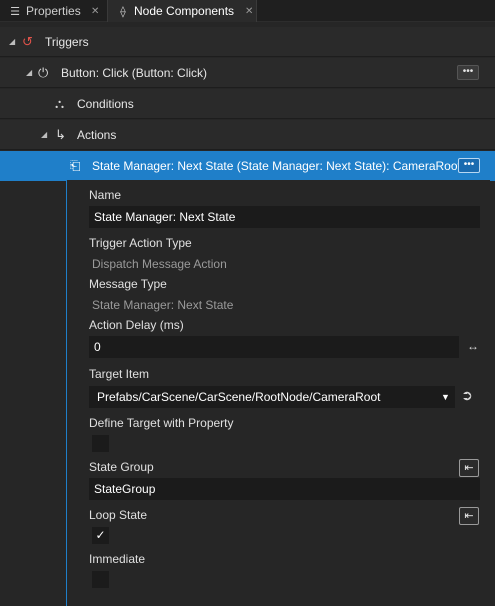 The width and height of the screenshot is (495, 606). I want to click on tree-item-actions: ◢ ↳ Actions, so click(247, 135).